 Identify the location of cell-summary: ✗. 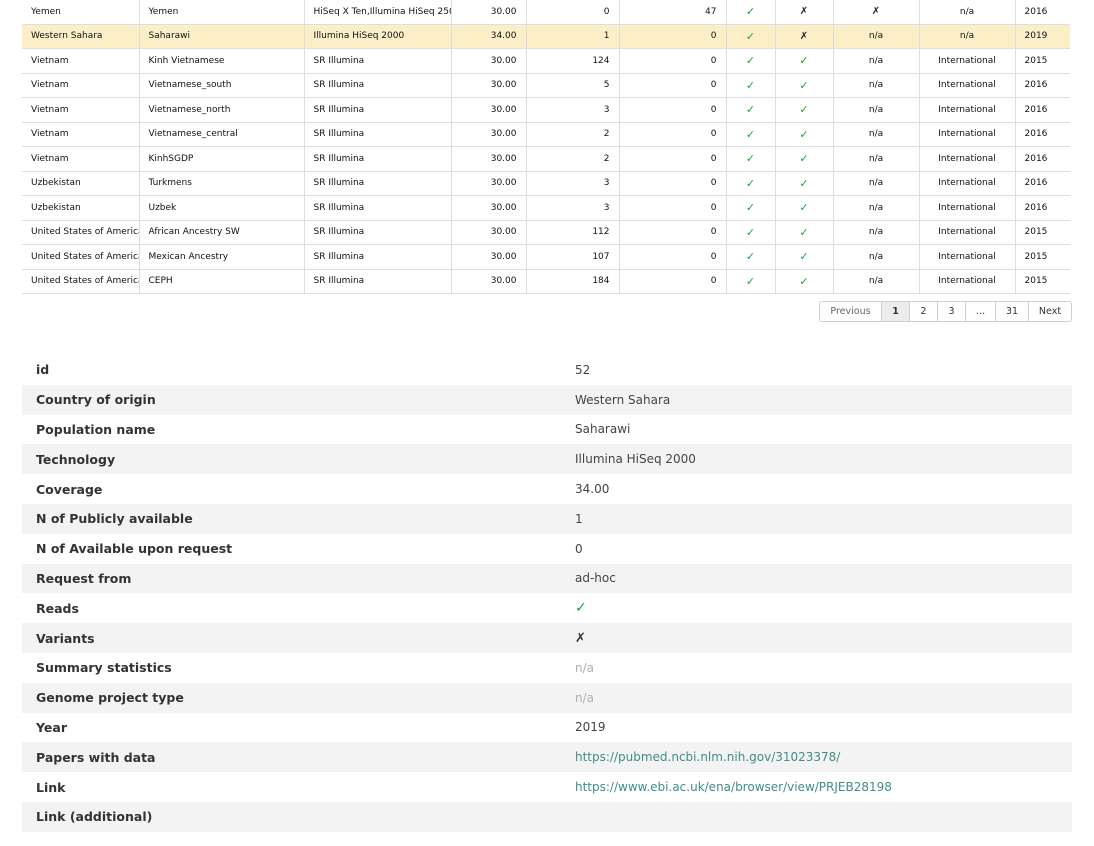
(876, 12).